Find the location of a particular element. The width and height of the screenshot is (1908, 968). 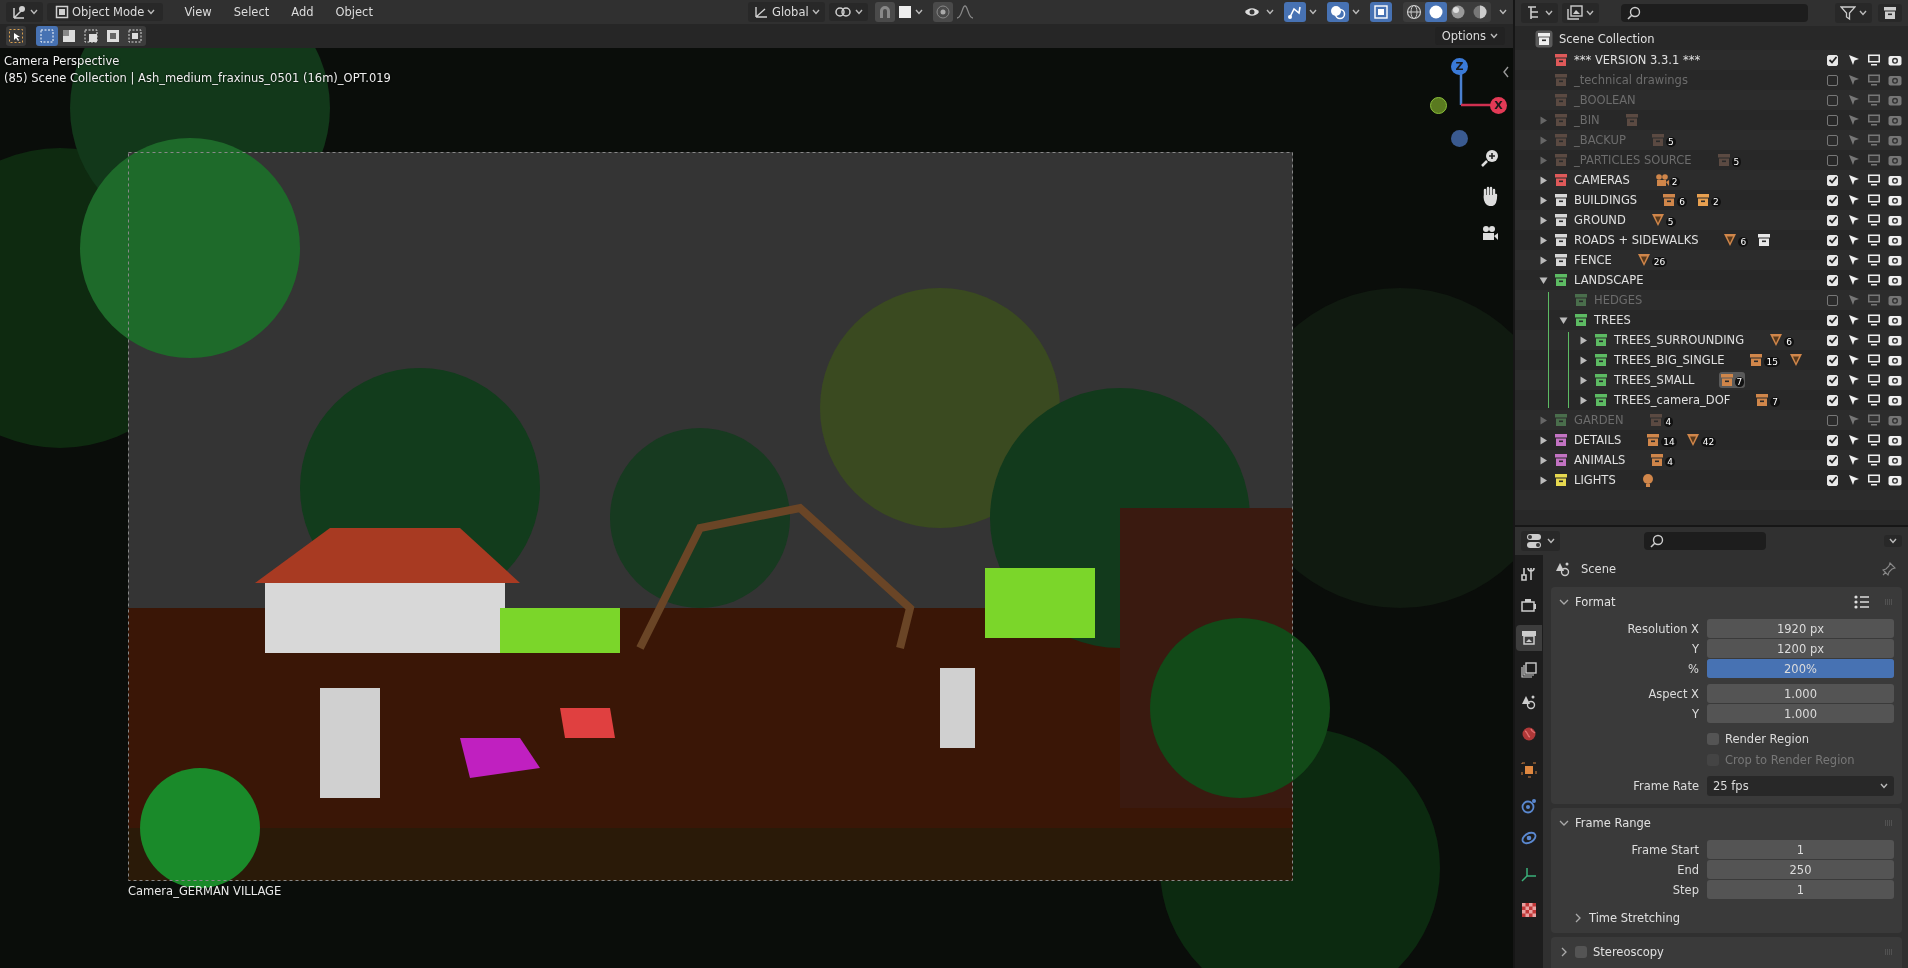

outliner-item: GARDEN 4 is located at coordinates (1711, 420).